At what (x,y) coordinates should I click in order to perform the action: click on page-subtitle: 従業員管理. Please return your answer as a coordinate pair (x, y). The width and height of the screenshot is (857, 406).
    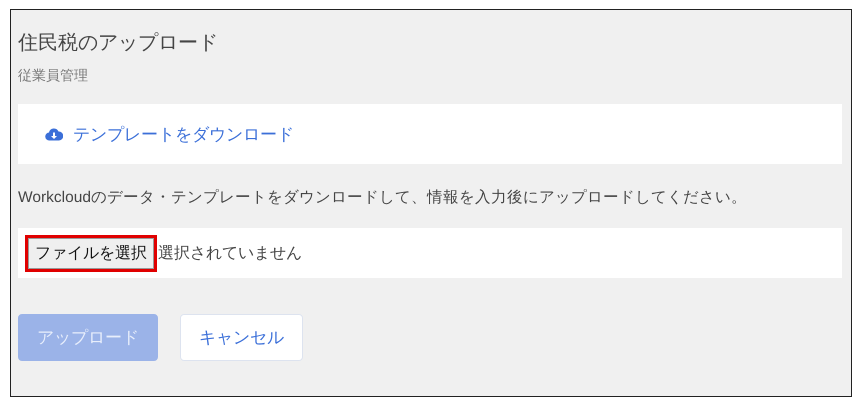
    Looking at the image, I should click on (53, 75).